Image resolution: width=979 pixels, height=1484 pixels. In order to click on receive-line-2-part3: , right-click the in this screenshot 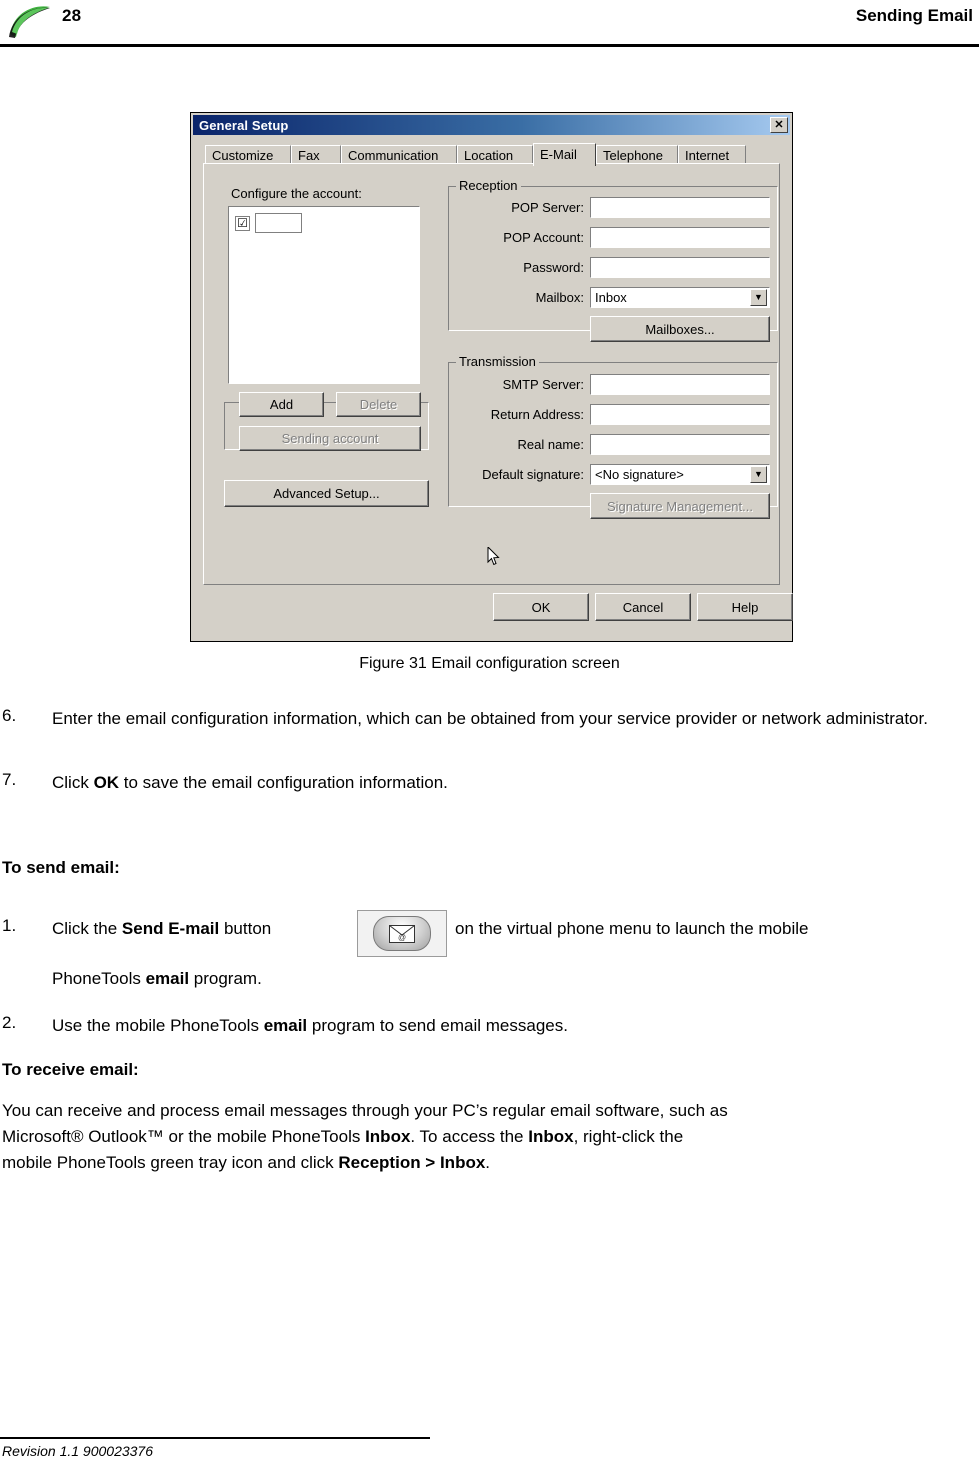, I will do `click(628, 1136)`.